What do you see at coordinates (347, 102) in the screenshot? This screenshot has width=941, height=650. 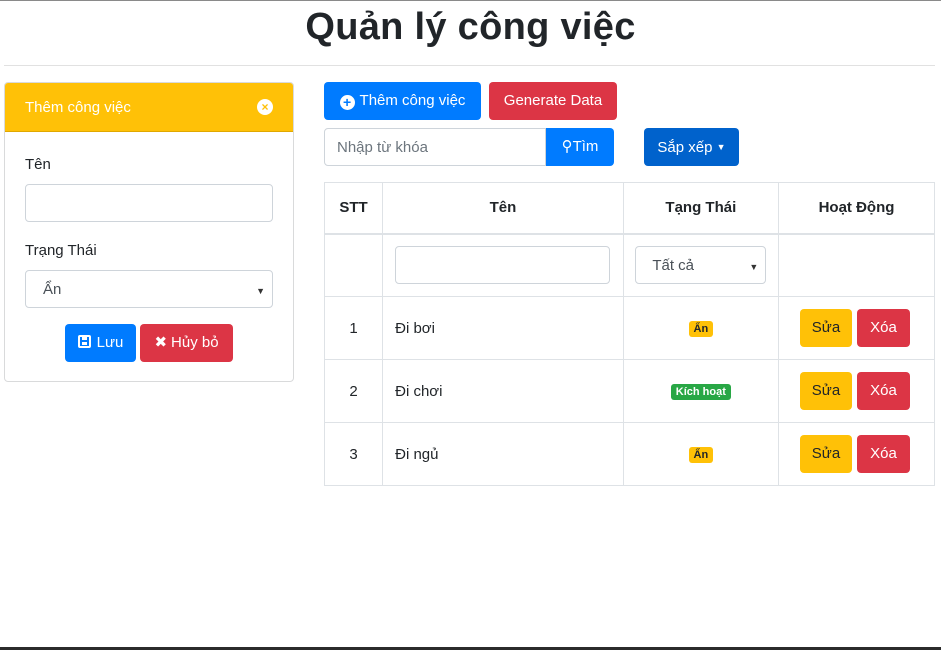 I see `plus-circle-icon: +` at bounding box center [347, 102].